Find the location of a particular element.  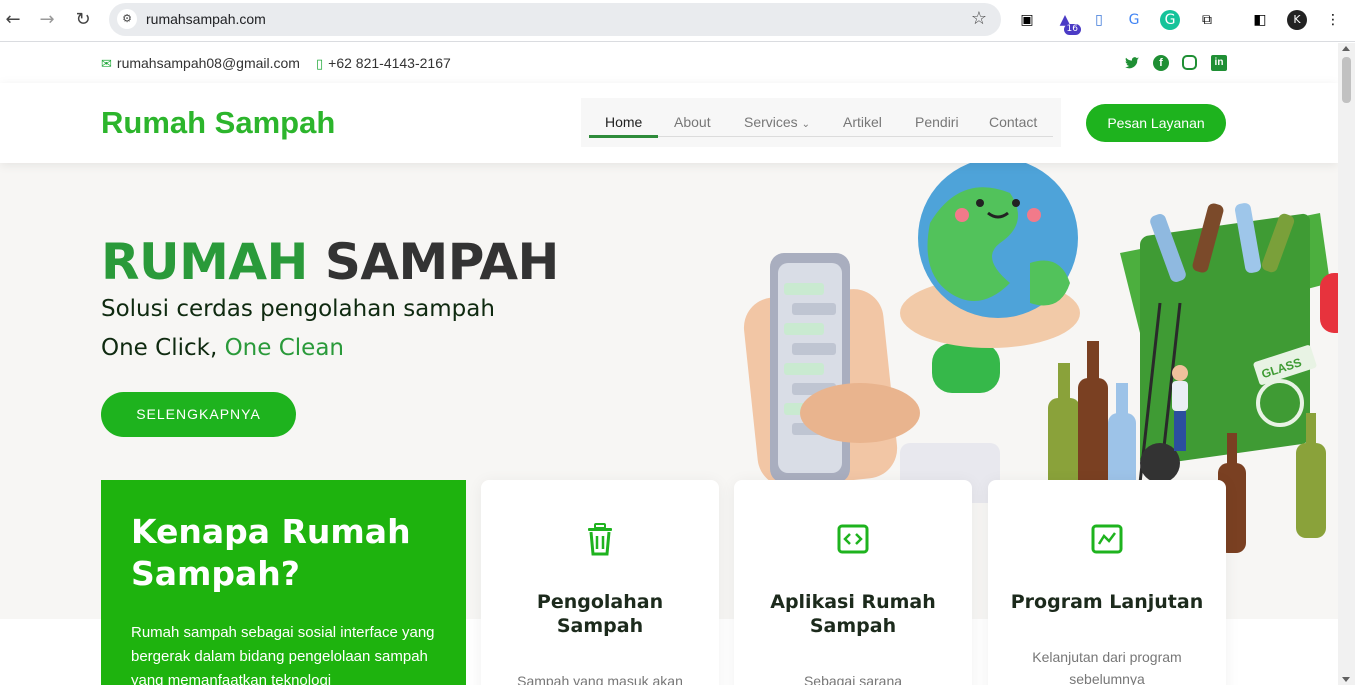

grammarly-icon: G is located at coordinates (1170, 20).